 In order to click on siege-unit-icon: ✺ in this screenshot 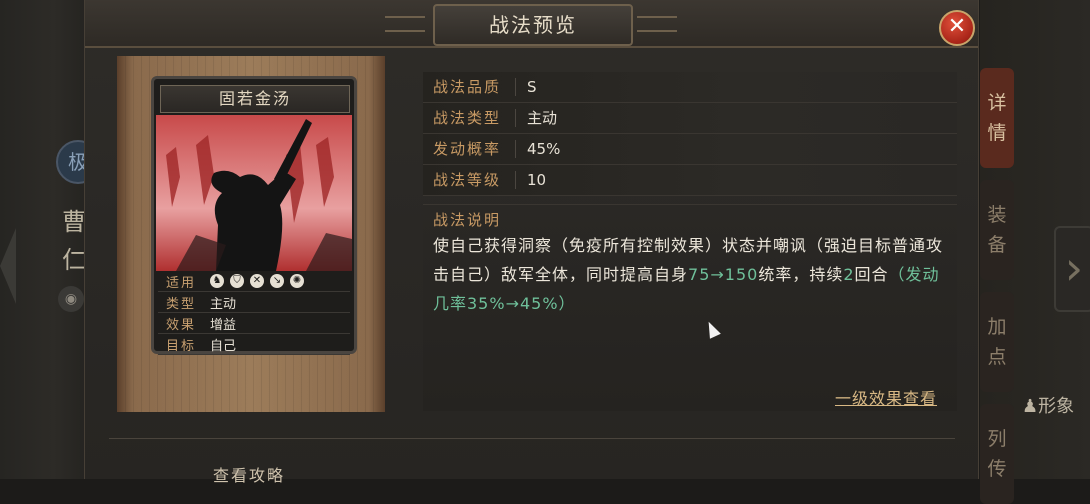, I will do `click(297, 281)`.